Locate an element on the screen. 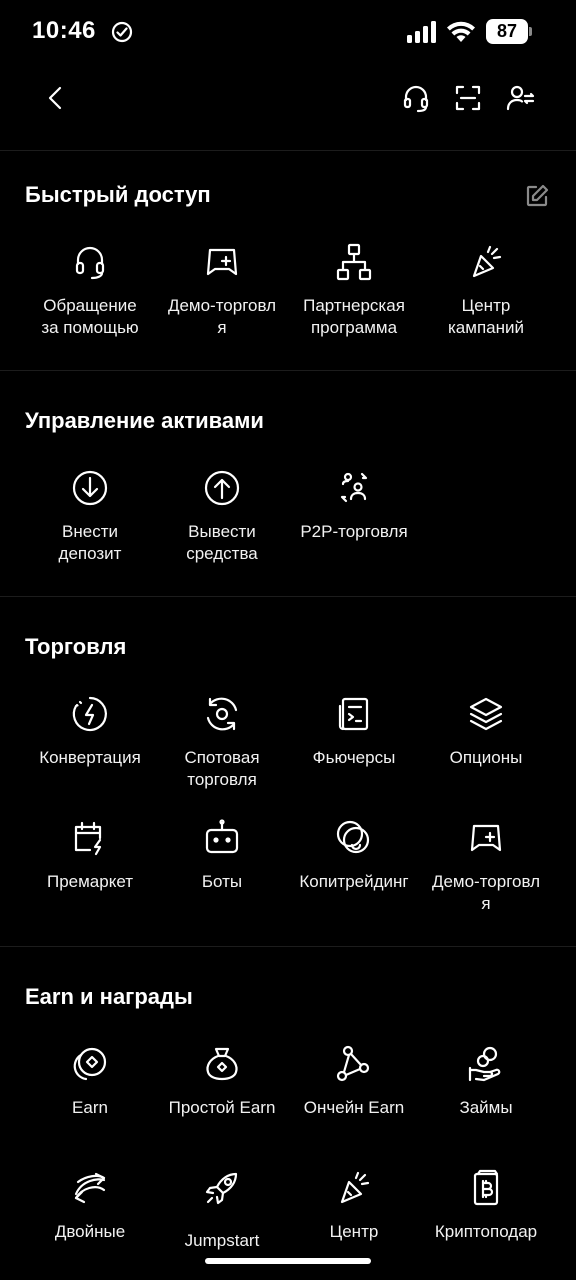  earn-item-earn: Earn is located at coordinates (90, 1081).